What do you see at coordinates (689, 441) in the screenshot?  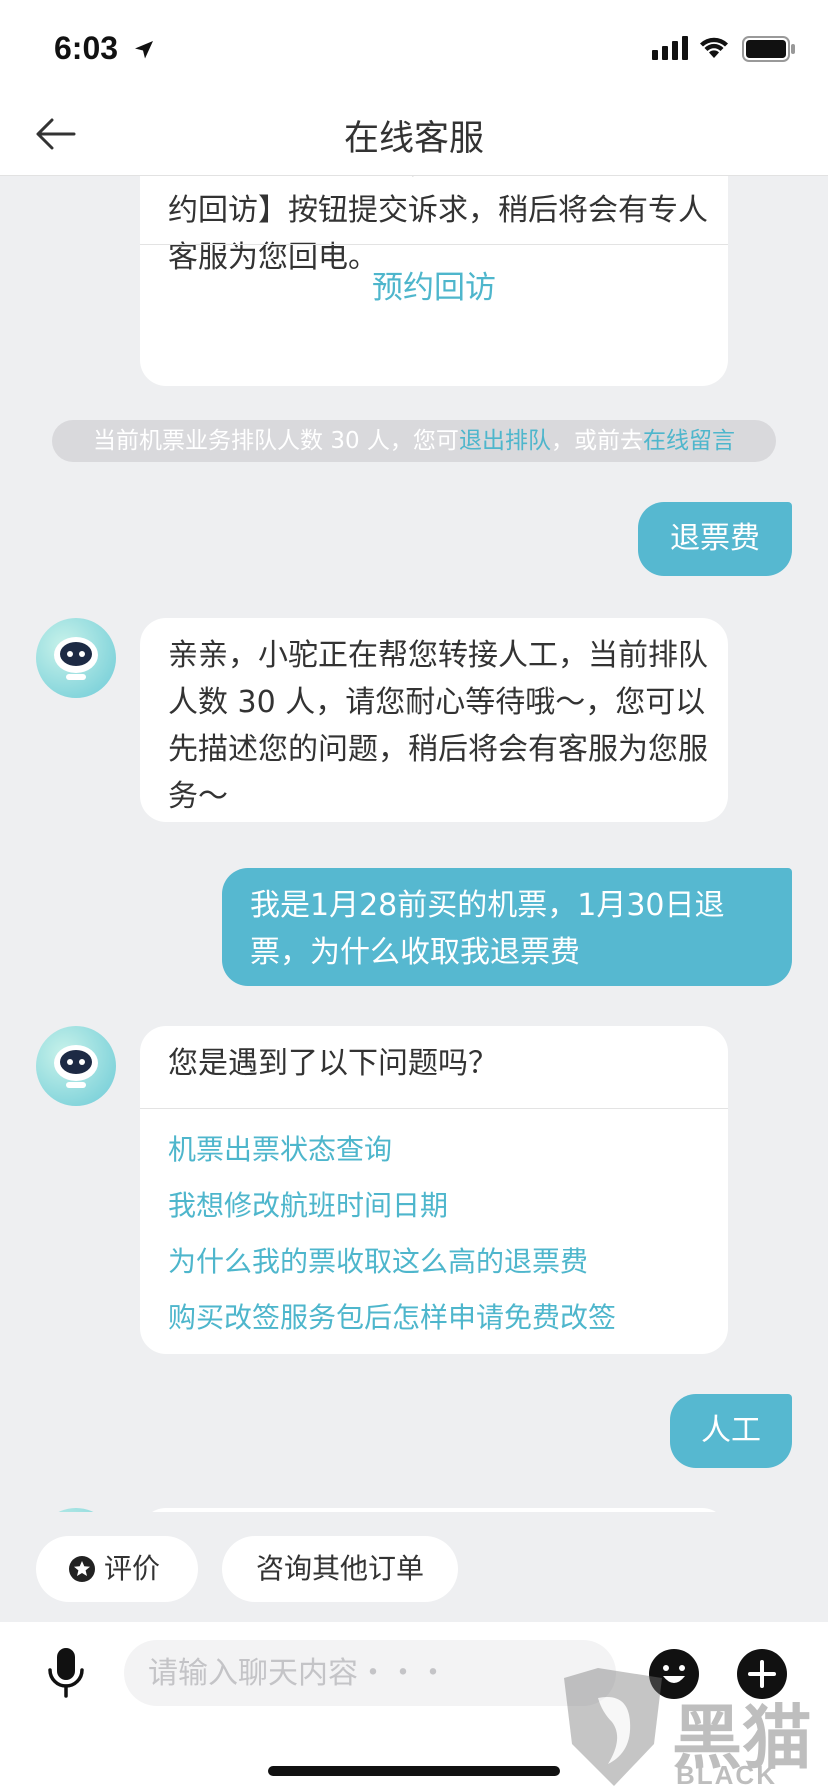 I see `online-message-link: 在线留言` at bounding box center [689, 441].